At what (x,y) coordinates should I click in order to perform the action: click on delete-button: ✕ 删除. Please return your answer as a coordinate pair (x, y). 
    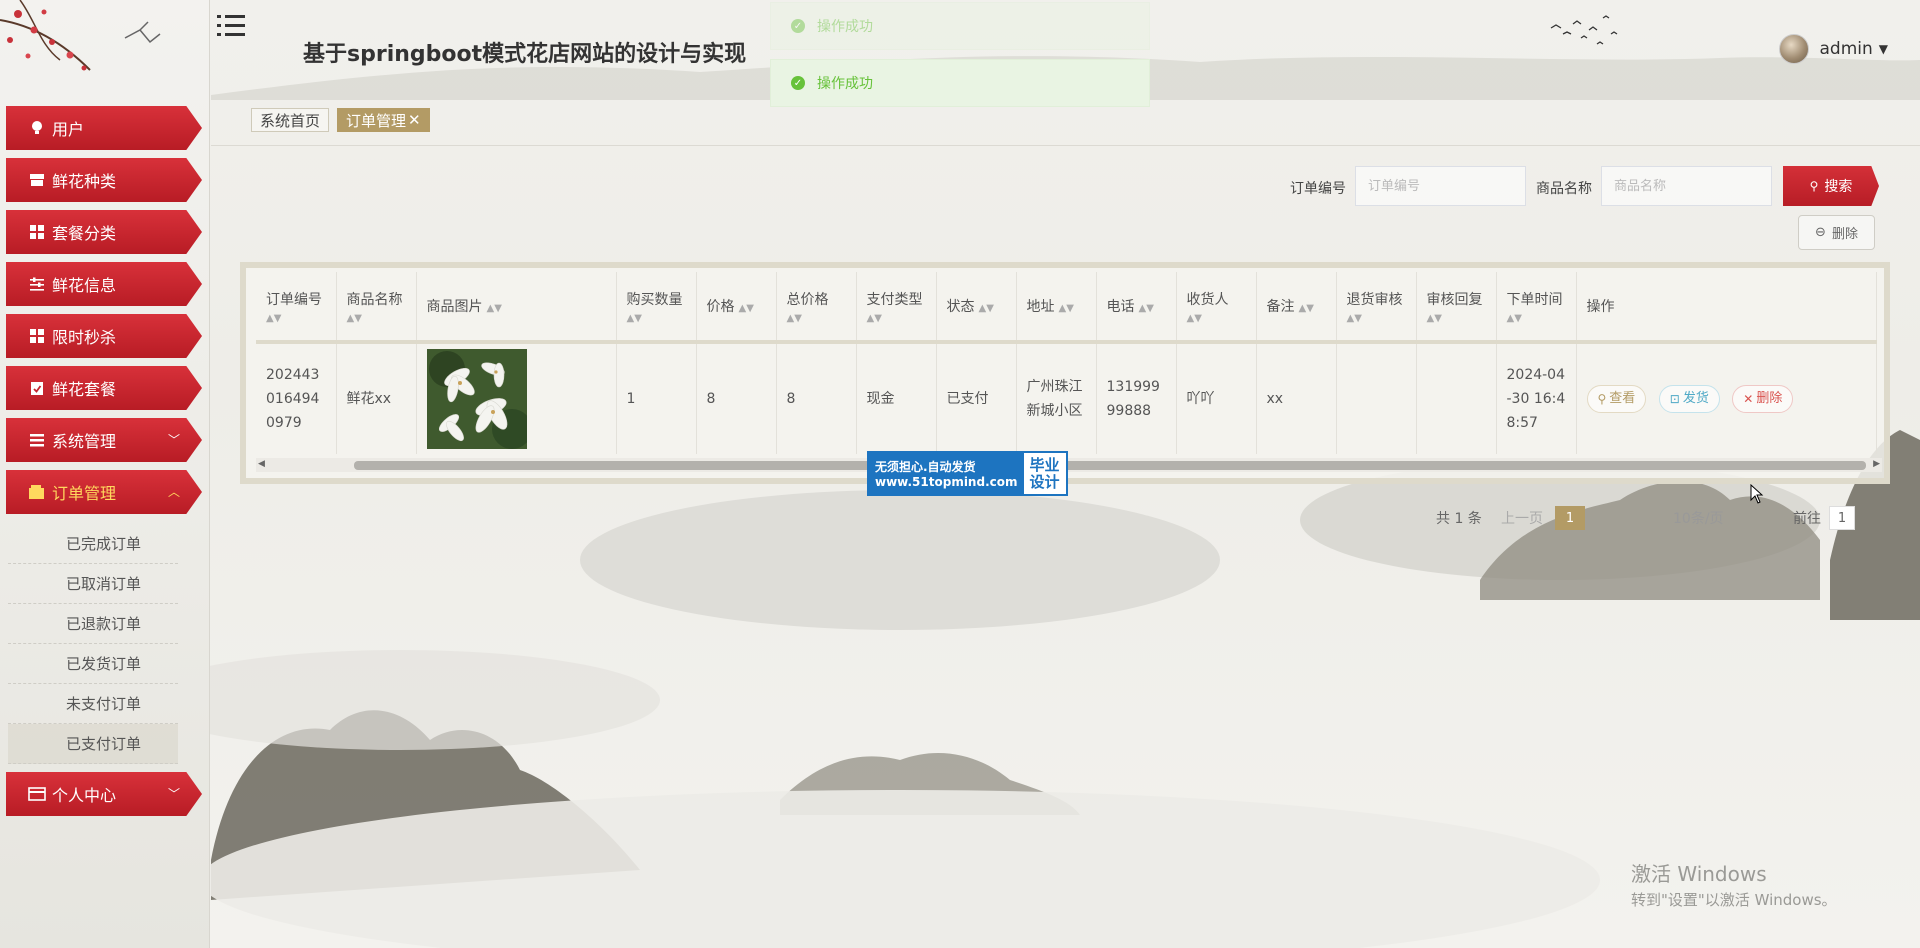
    Looking at the image, I should click on (1763, 399).